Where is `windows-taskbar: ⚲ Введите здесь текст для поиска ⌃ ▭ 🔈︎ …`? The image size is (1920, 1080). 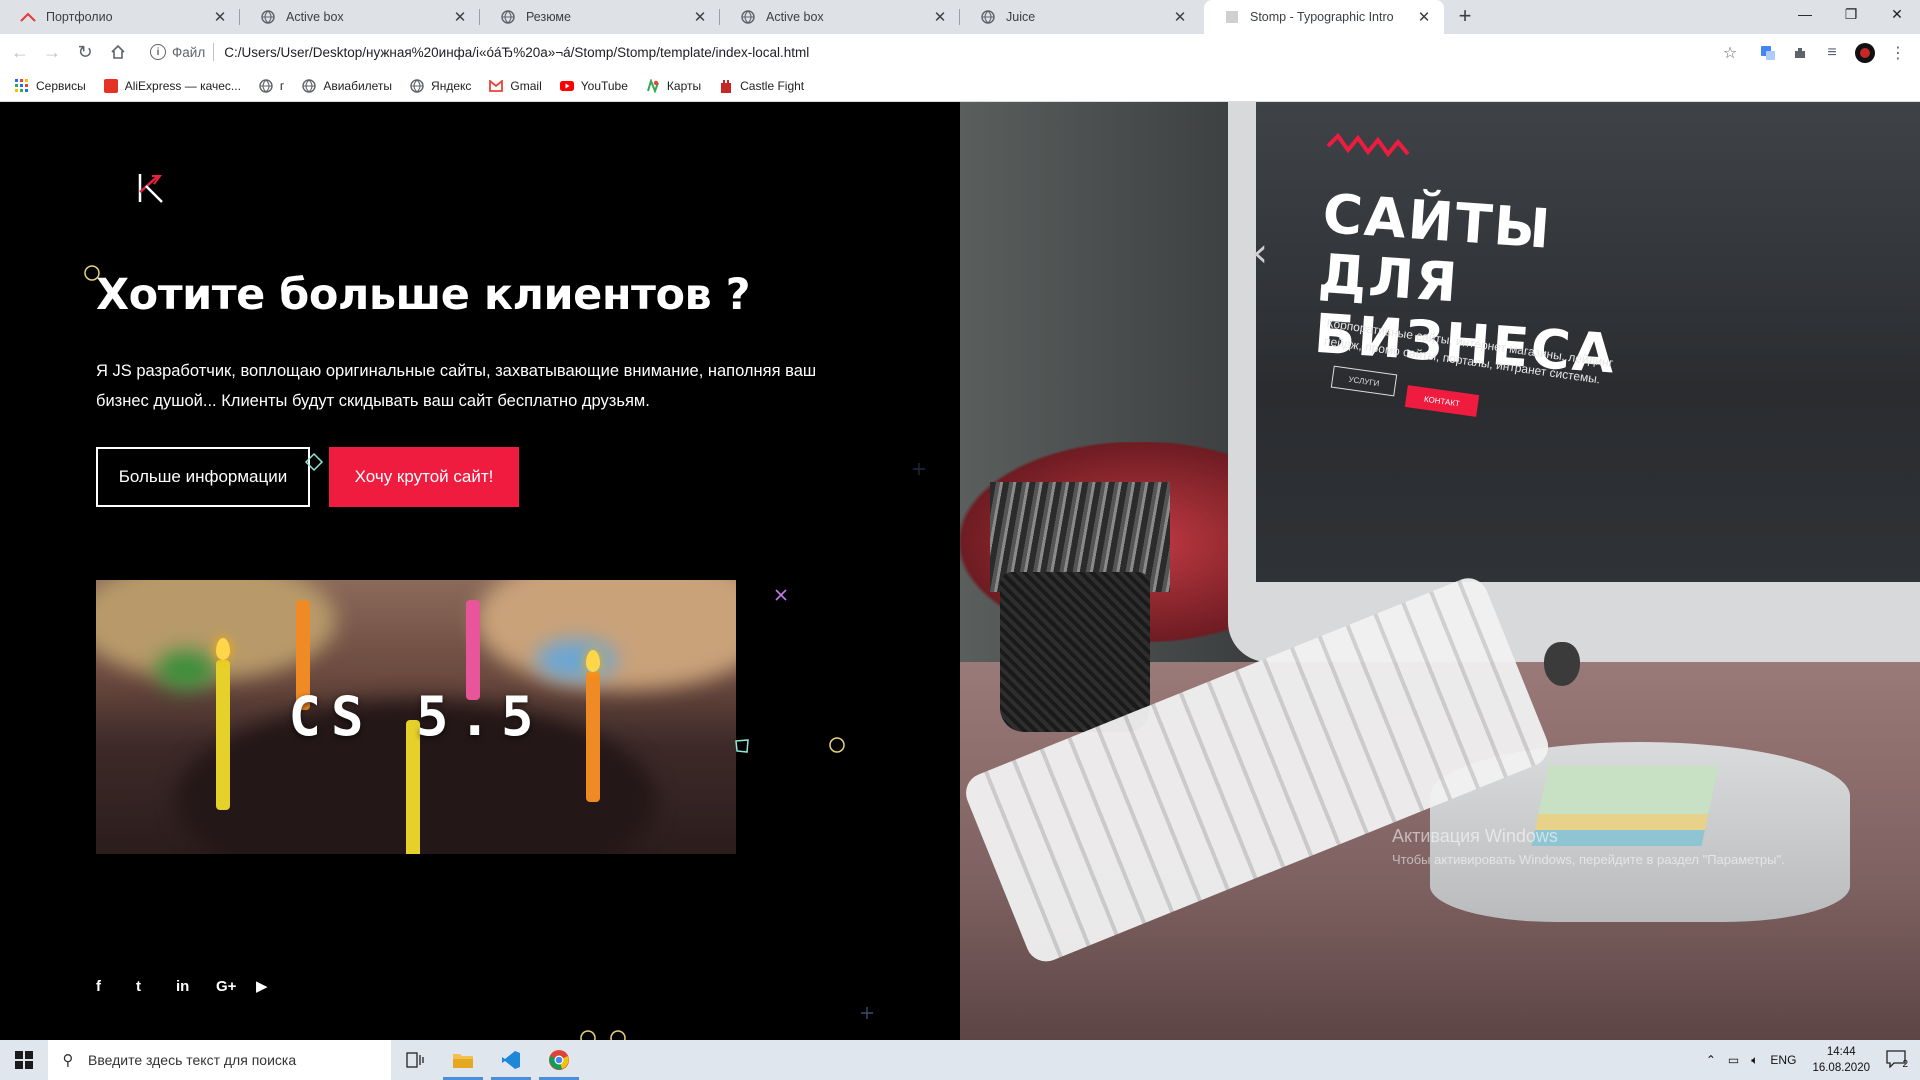 windows-taskbar: ⚲ Введите здесь текст для поиска ⌃ ▭ 🔈︎ … is located at coordinates (960, 1060).